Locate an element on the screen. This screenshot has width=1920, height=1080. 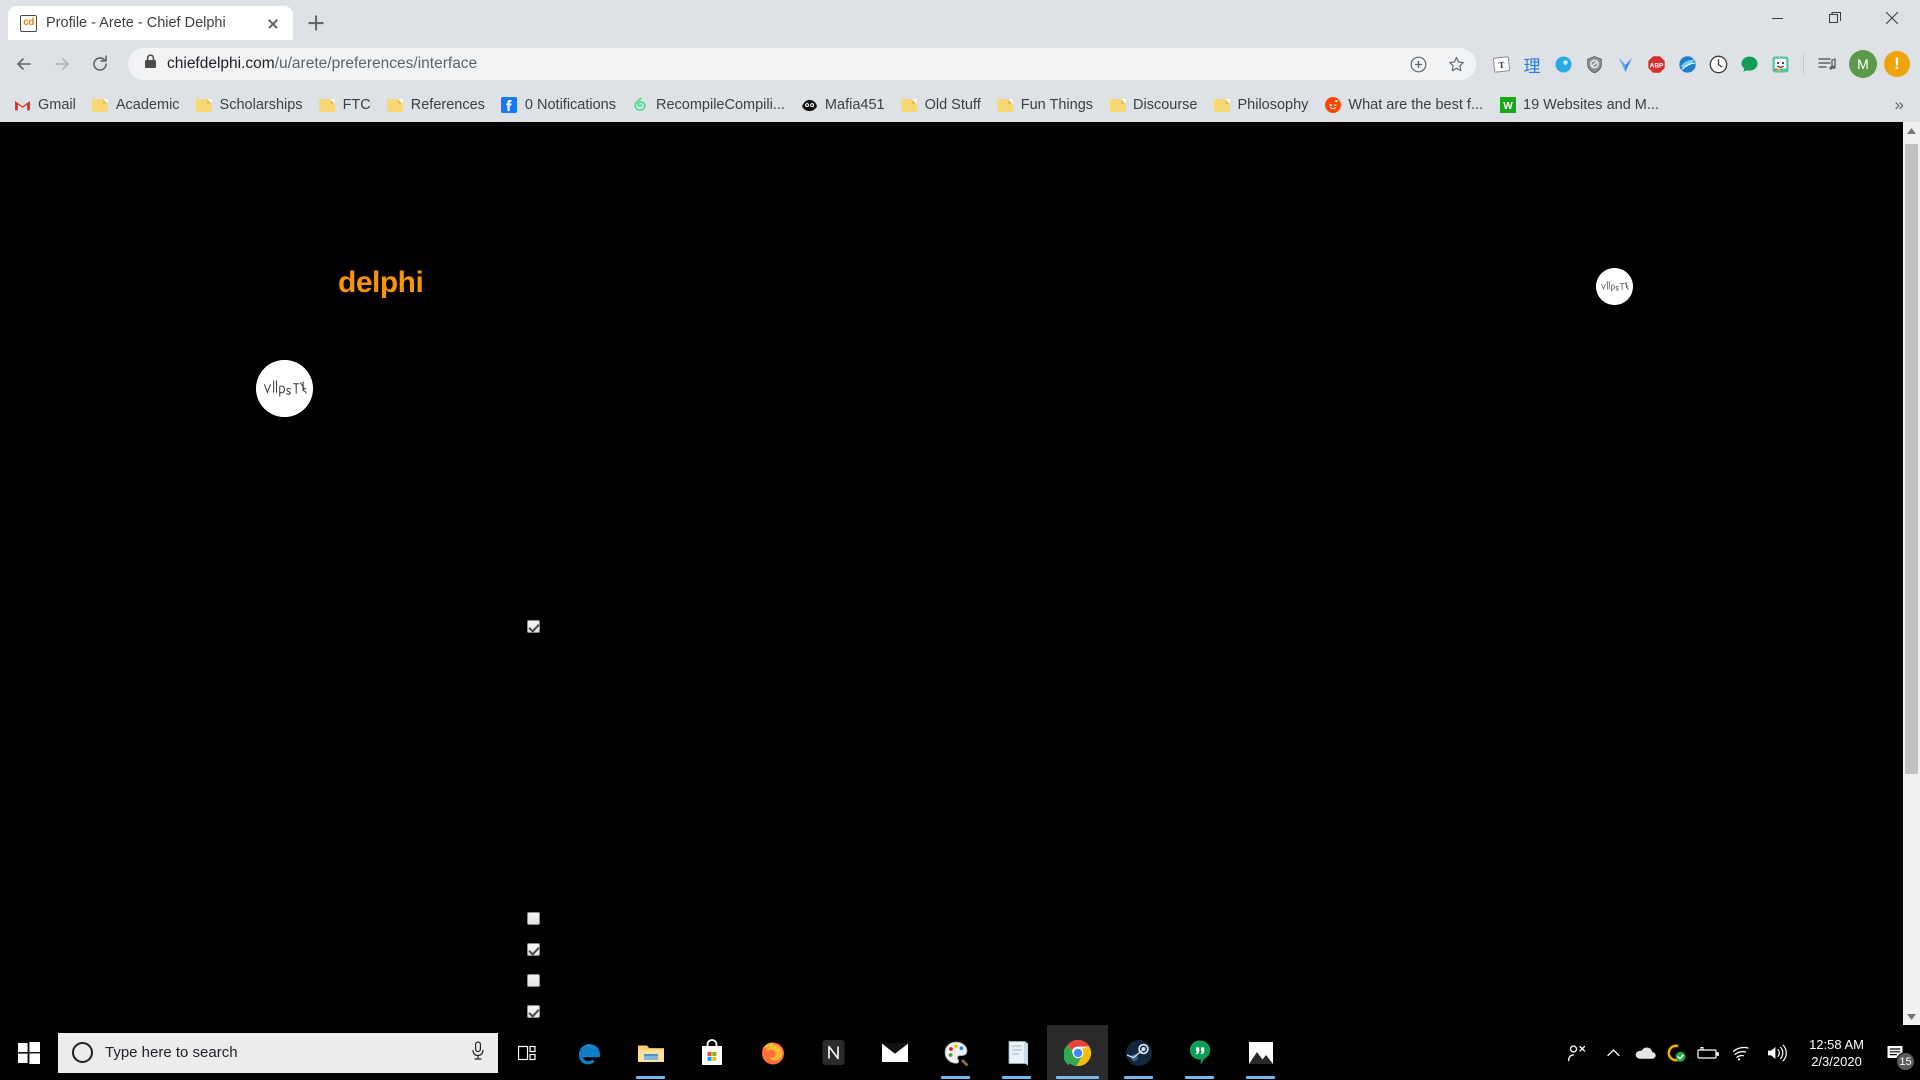
bookmark-label: Scholarships is located at coordinates (261, 105).